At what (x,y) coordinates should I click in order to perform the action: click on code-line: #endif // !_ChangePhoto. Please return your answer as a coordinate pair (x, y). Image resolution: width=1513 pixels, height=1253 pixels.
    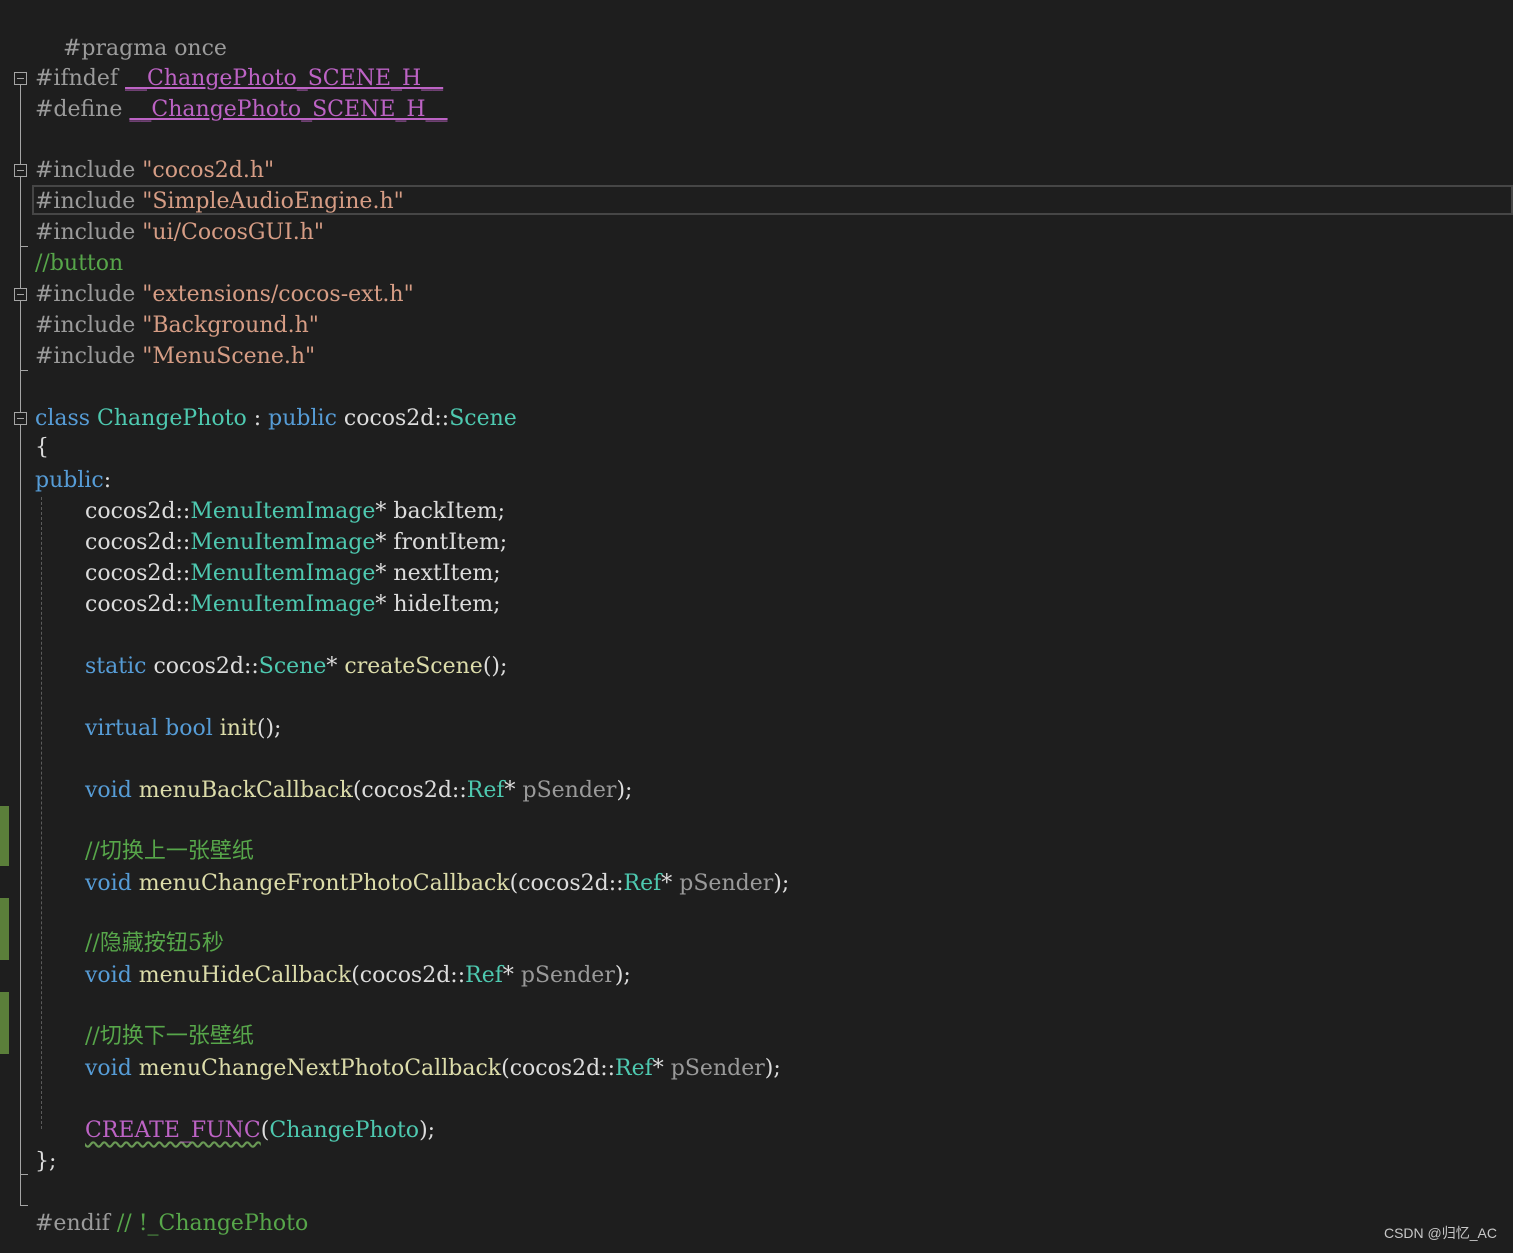
    Looking at the image, I should click on (171, 1223).